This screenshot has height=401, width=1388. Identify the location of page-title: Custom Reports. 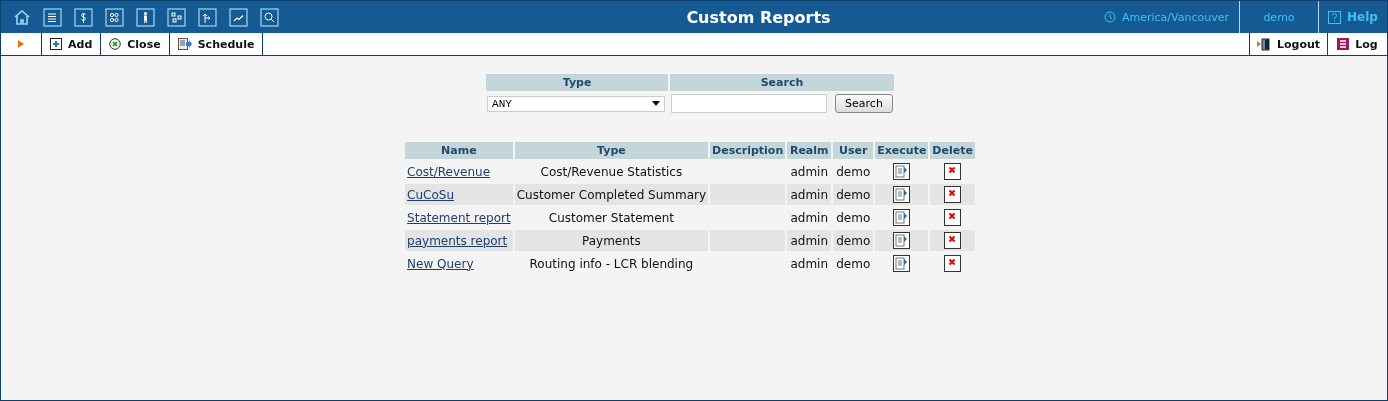
(758, 17).